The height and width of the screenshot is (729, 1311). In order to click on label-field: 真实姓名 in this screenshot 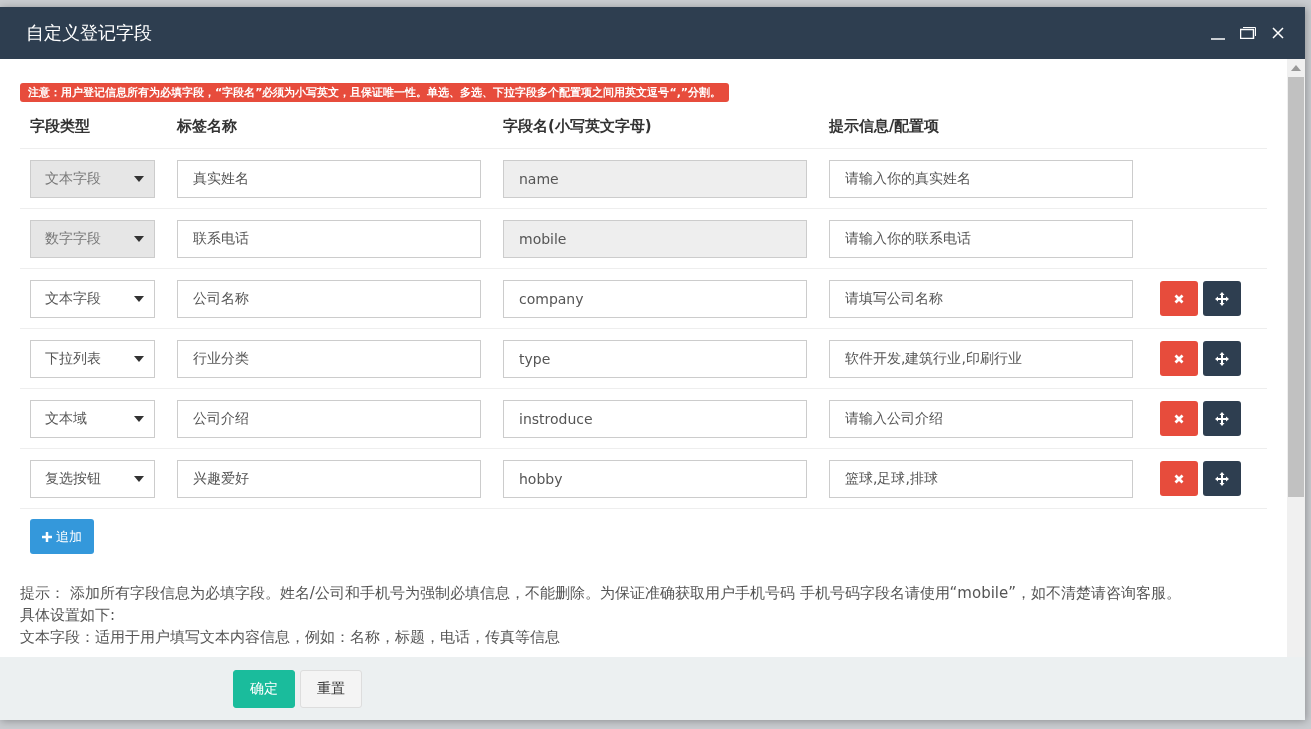, I will do `click(329, 178)`.